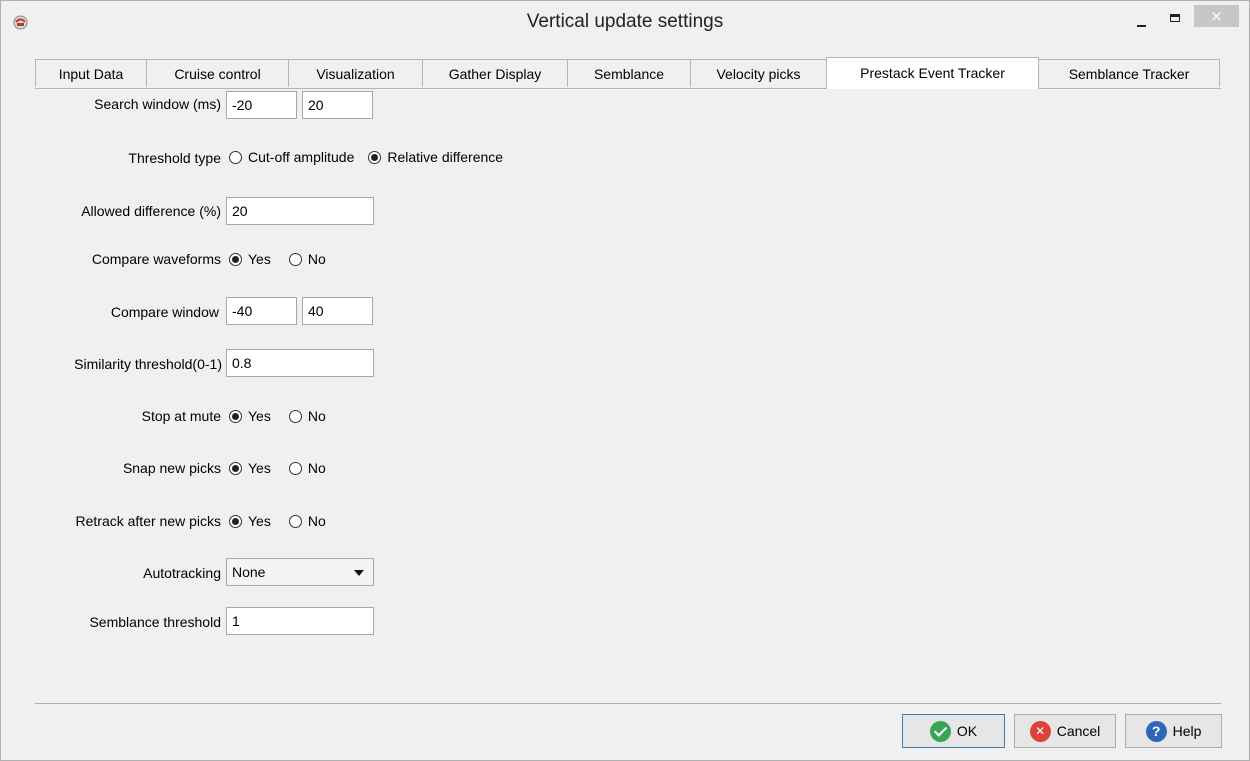  I want to click on threshold-type-radio-group: Cut-off amplitude Relative difference, so click(375, 157).